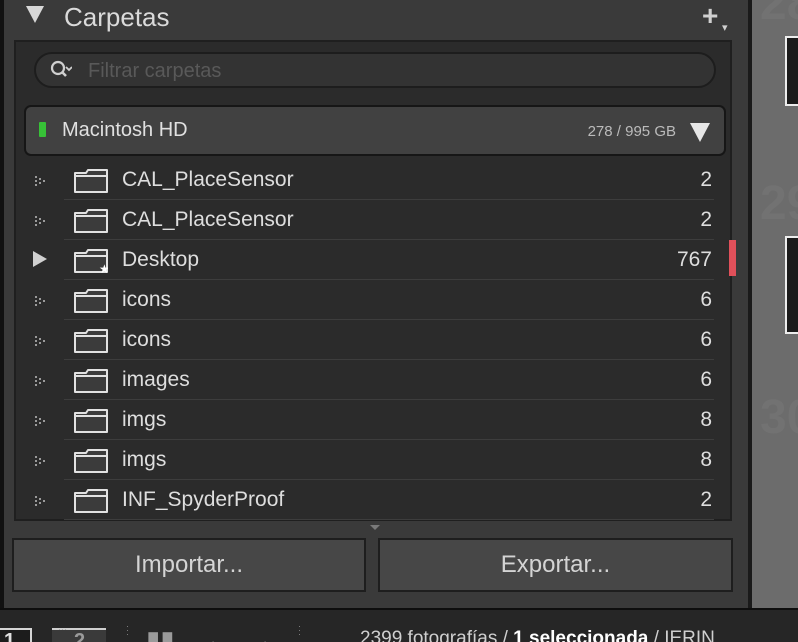 This screenshot has width=798, height=642. I want to click on grid-cell-number: 28, so click(779, 15).